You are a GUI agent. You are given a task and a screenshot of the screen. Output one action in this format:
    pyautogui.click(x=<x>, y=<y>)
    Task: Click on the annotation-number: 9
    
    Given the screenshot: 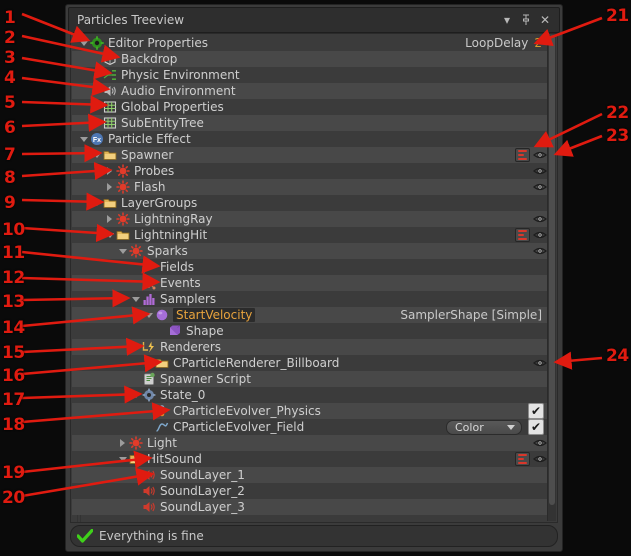 What is the action you would take?
    pyautogui.click(x=10, y=203)
    